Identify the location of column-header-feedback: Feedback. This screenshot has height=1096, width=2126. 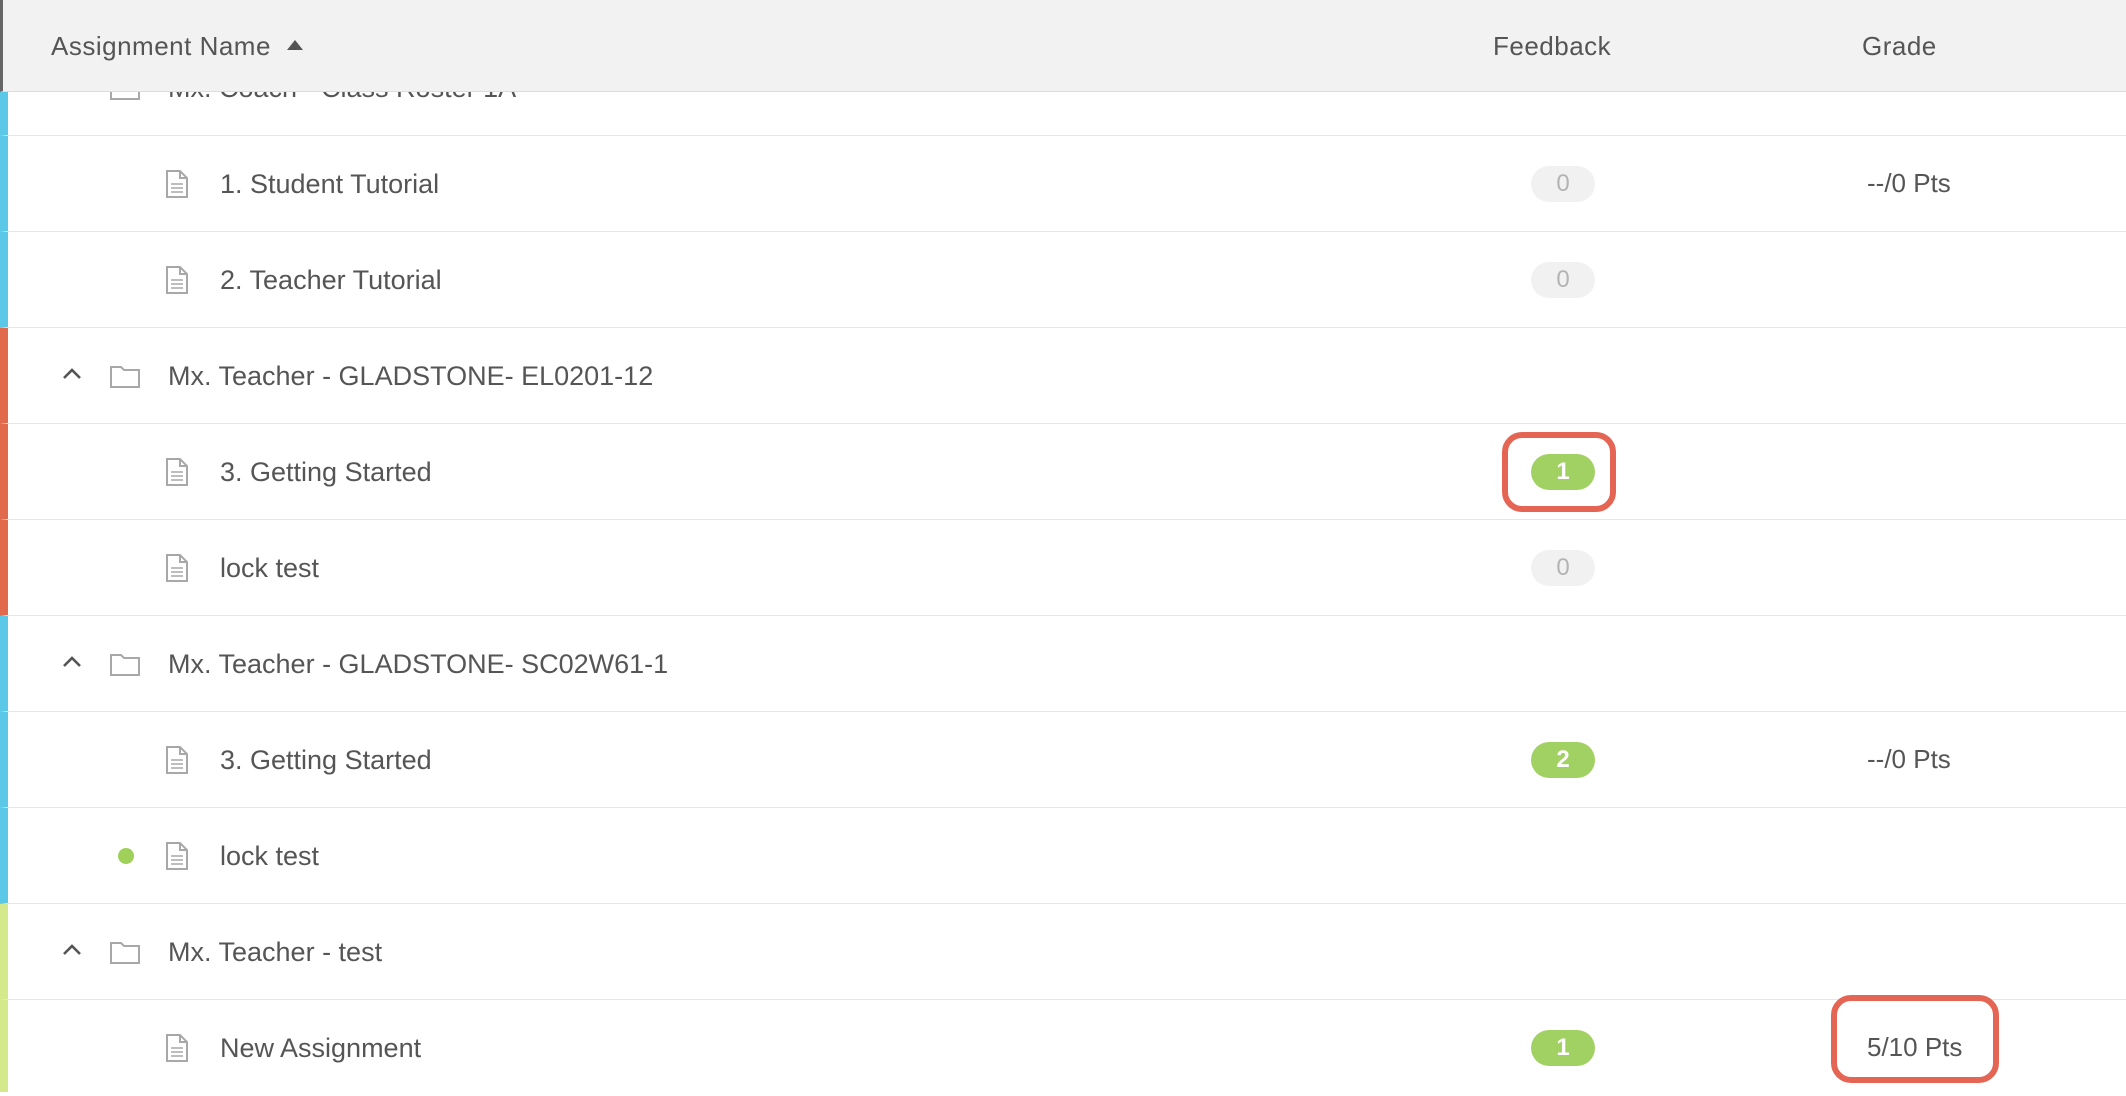
(1552, 46).